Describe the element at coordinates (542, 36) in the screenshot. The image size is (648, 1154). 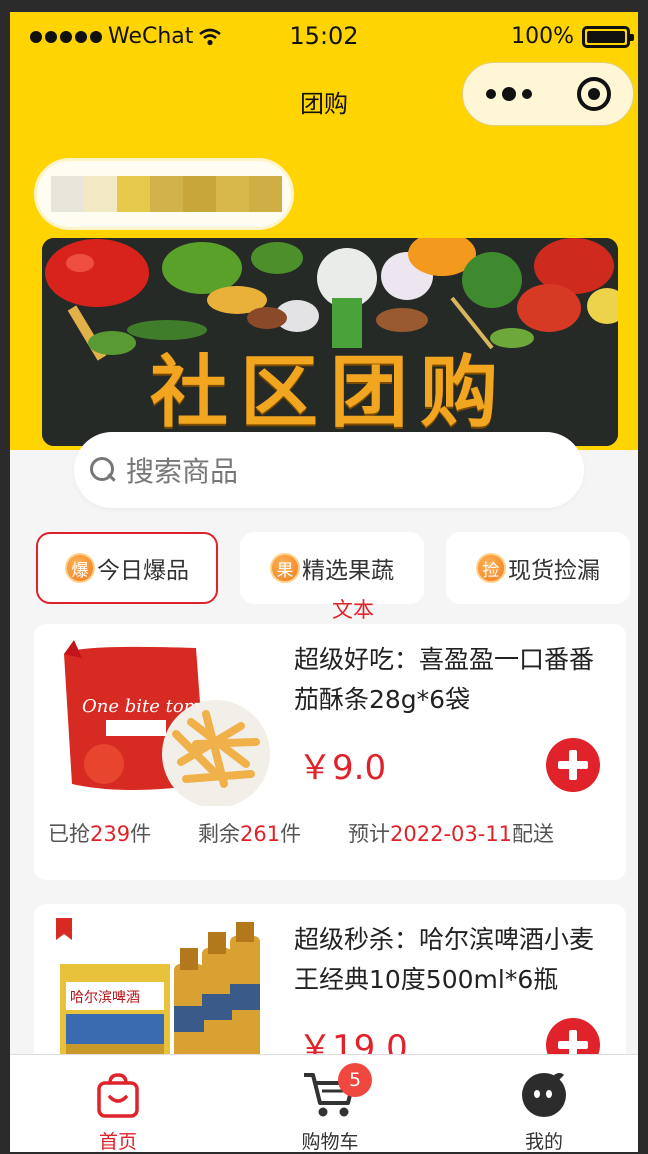
I see `battery-percent: 100%` at that location.